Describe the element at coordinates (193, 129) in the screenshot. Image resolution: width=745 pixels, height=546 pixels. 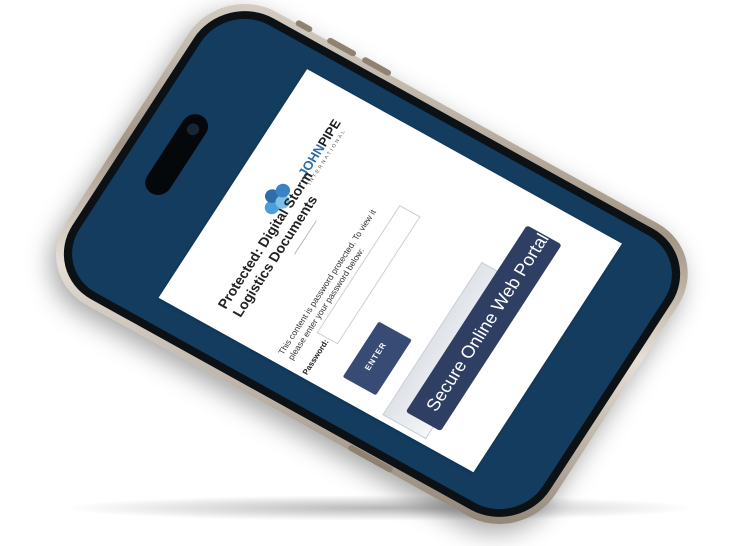
I see `camera-icon` at that location.